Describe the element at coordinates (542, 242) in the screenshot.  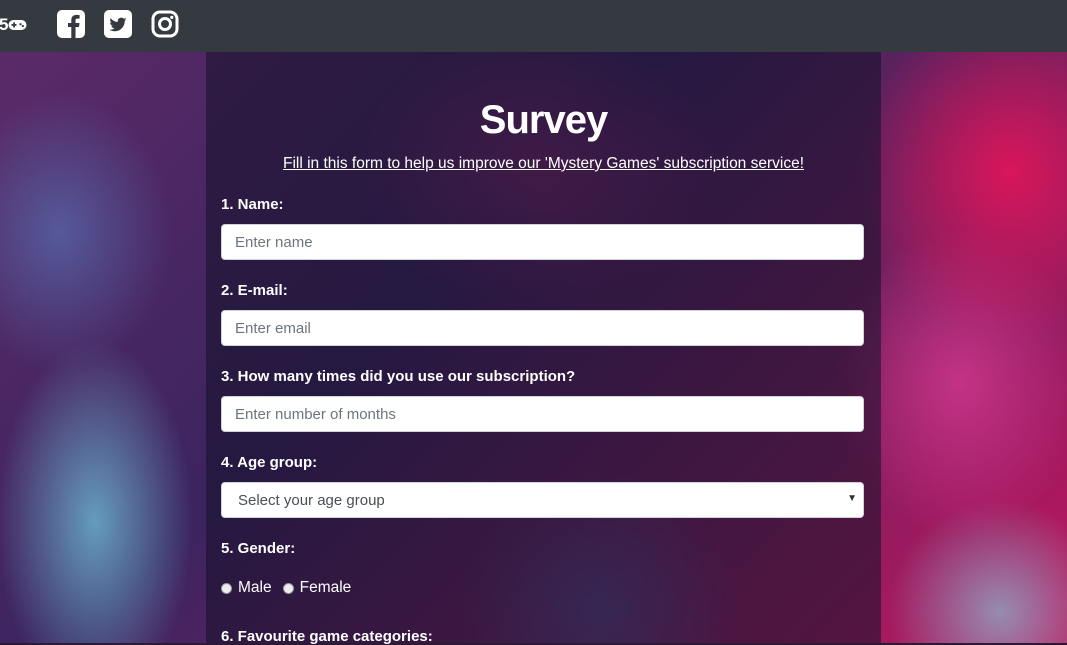
I see `name-input` at that location.